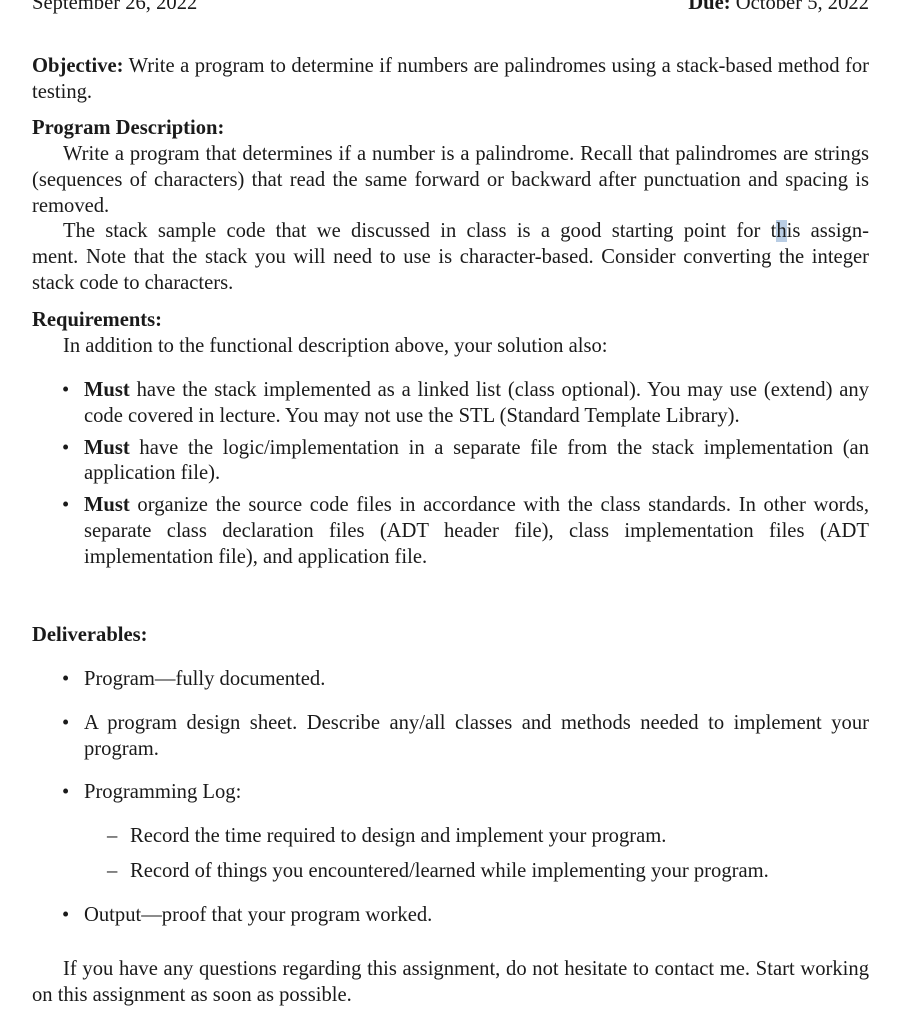 The height and width of the screenshot is (1024, 899). I want to click on text-selection-highlight: h, so click(781, 231).